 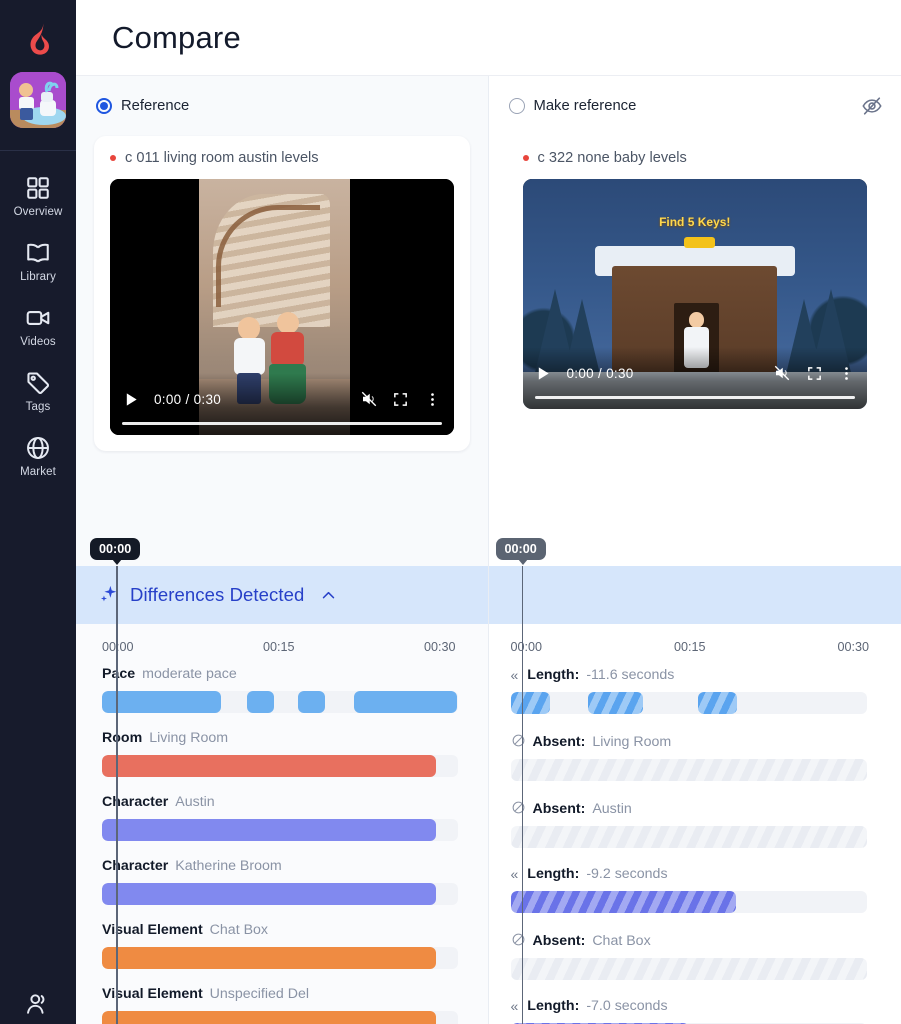 What do you see at coordinates (38, 383) in the screenshot?
I see `tag-icon` at bounding box center [38, 383].